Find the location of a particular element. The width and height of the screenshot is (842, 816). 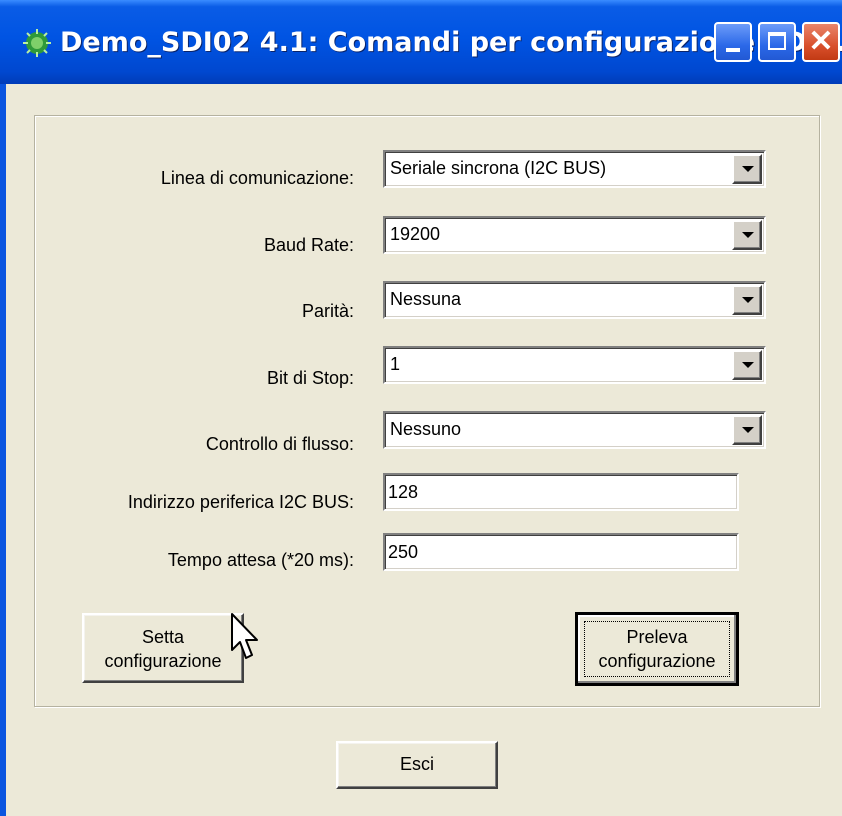

bit-stop-value: 1 is located at coordinates (395, 364).